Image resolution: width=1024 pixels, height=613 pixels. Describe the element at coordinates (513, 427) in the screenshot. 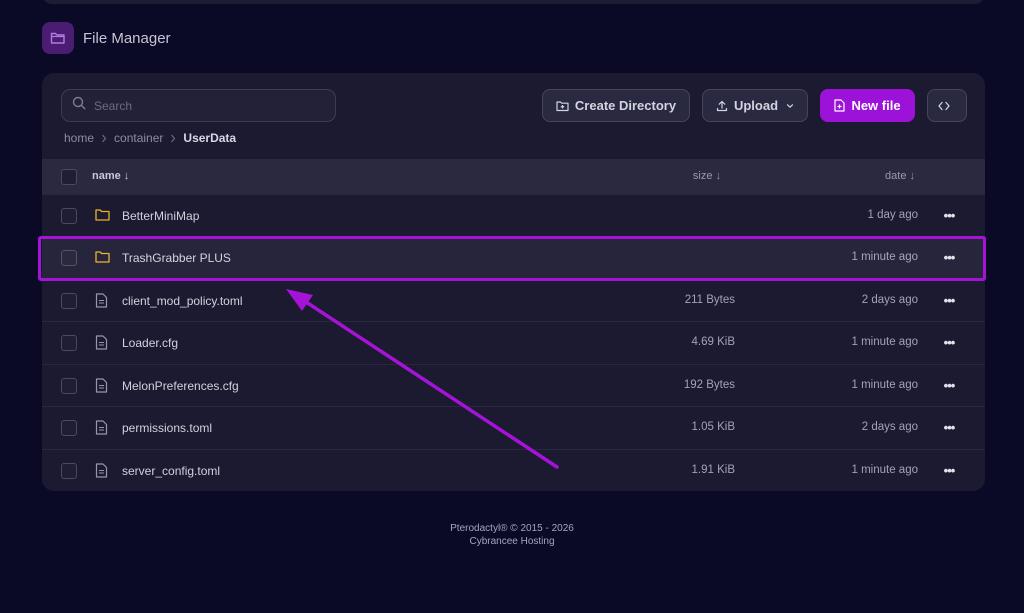

I see `table-row: permissions.toml 1.05 KiB 2 days ago •••` at that location.